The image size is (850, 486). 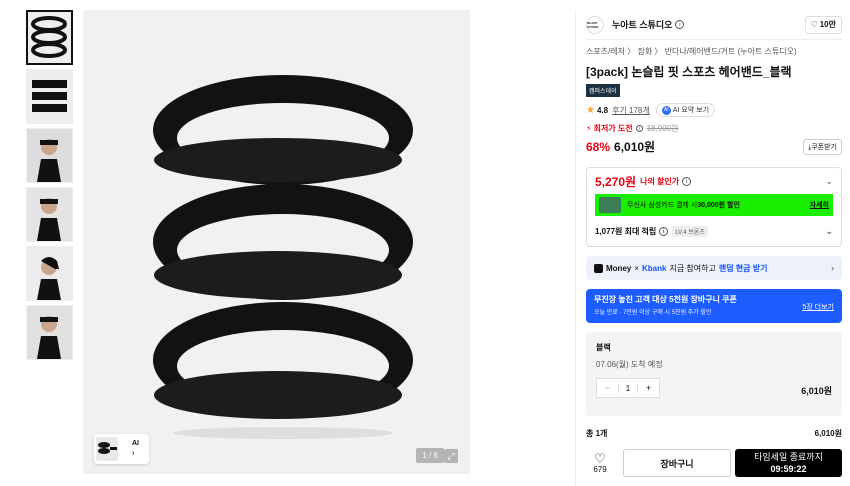 I want to click on lowest-price-row: ⚡ 최저가 도전 i 18,900원, so click(x=718, y=128).